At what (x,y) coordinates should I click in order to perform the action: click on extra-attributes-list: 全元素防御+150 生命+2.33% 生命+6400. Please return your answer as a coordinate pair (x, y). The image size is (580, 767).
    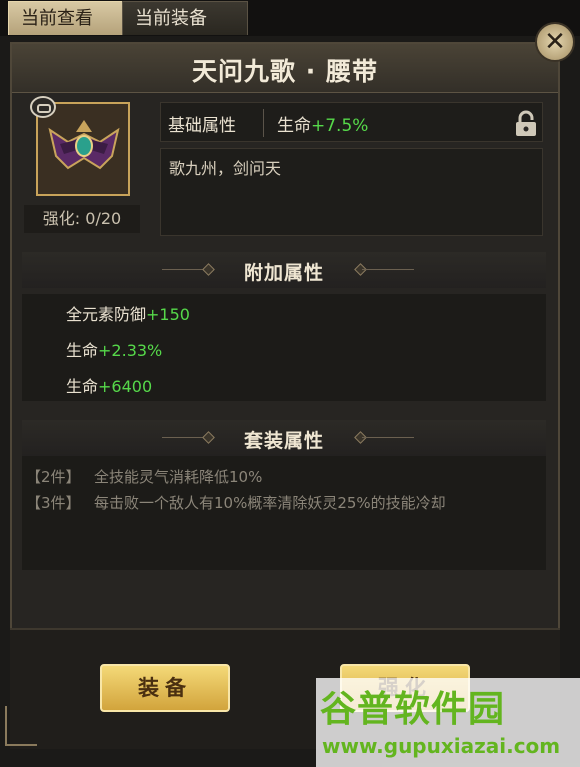
    Looking at the image, I should click on (284, 347).